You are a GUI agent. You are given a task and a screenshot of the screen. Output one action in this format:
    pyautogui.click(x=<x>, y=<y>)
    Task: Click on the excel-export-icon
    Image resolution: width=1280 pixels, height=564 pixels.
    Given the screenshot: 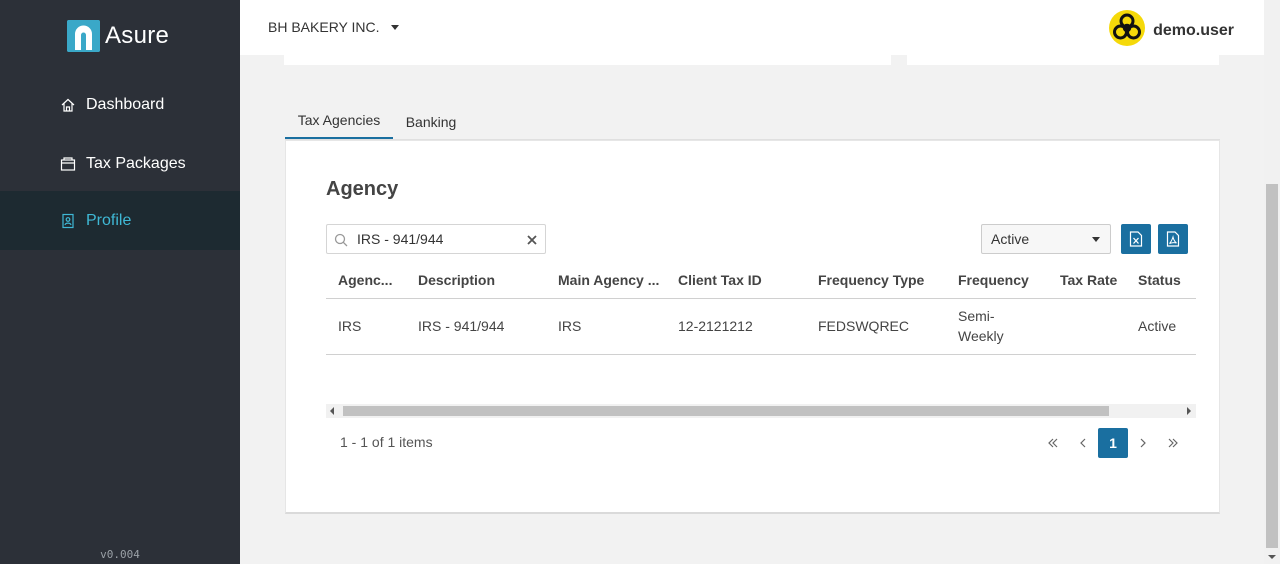 What is the action you would take?
    pyautogui.click(x=1136, y=239)
    